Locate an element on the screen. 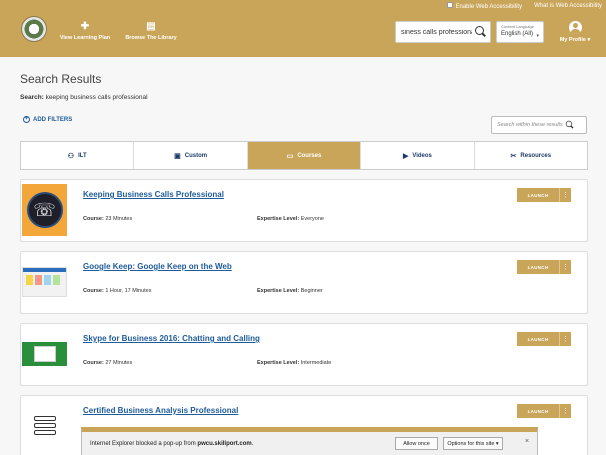 The image size is (606, 455). phone-icon: ☏ is located at coordinates (44, 210).